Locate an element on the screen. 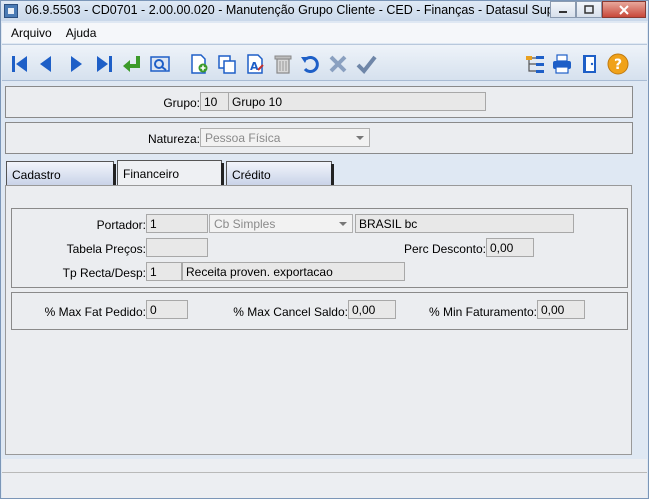  previous-icon is located at coordinates (45, 64).